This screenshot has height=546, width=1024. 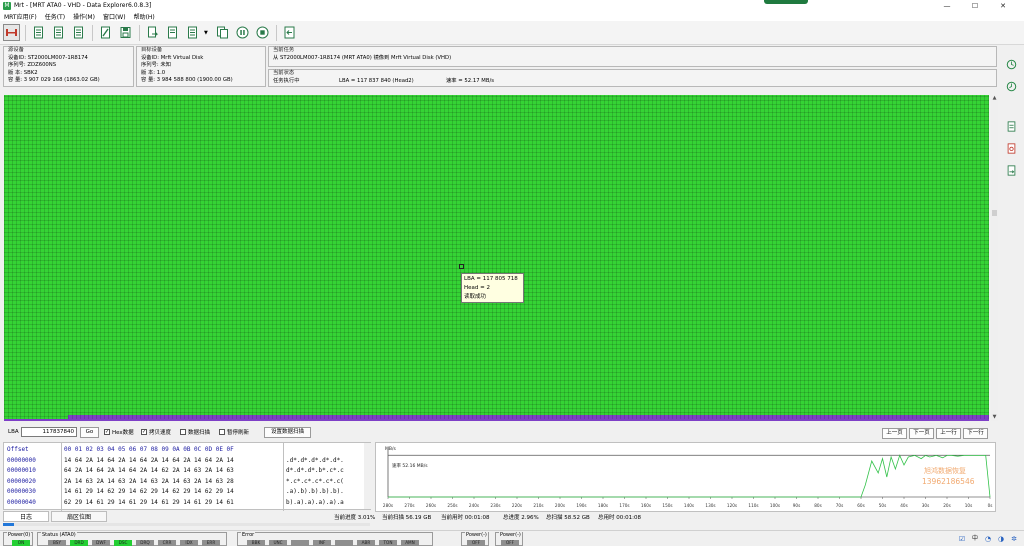 What do you see at coordinates (521, 518) in the screenshot?
I see `total-progress-text: 总进度 2.96%` at bounding box center [521, 518].